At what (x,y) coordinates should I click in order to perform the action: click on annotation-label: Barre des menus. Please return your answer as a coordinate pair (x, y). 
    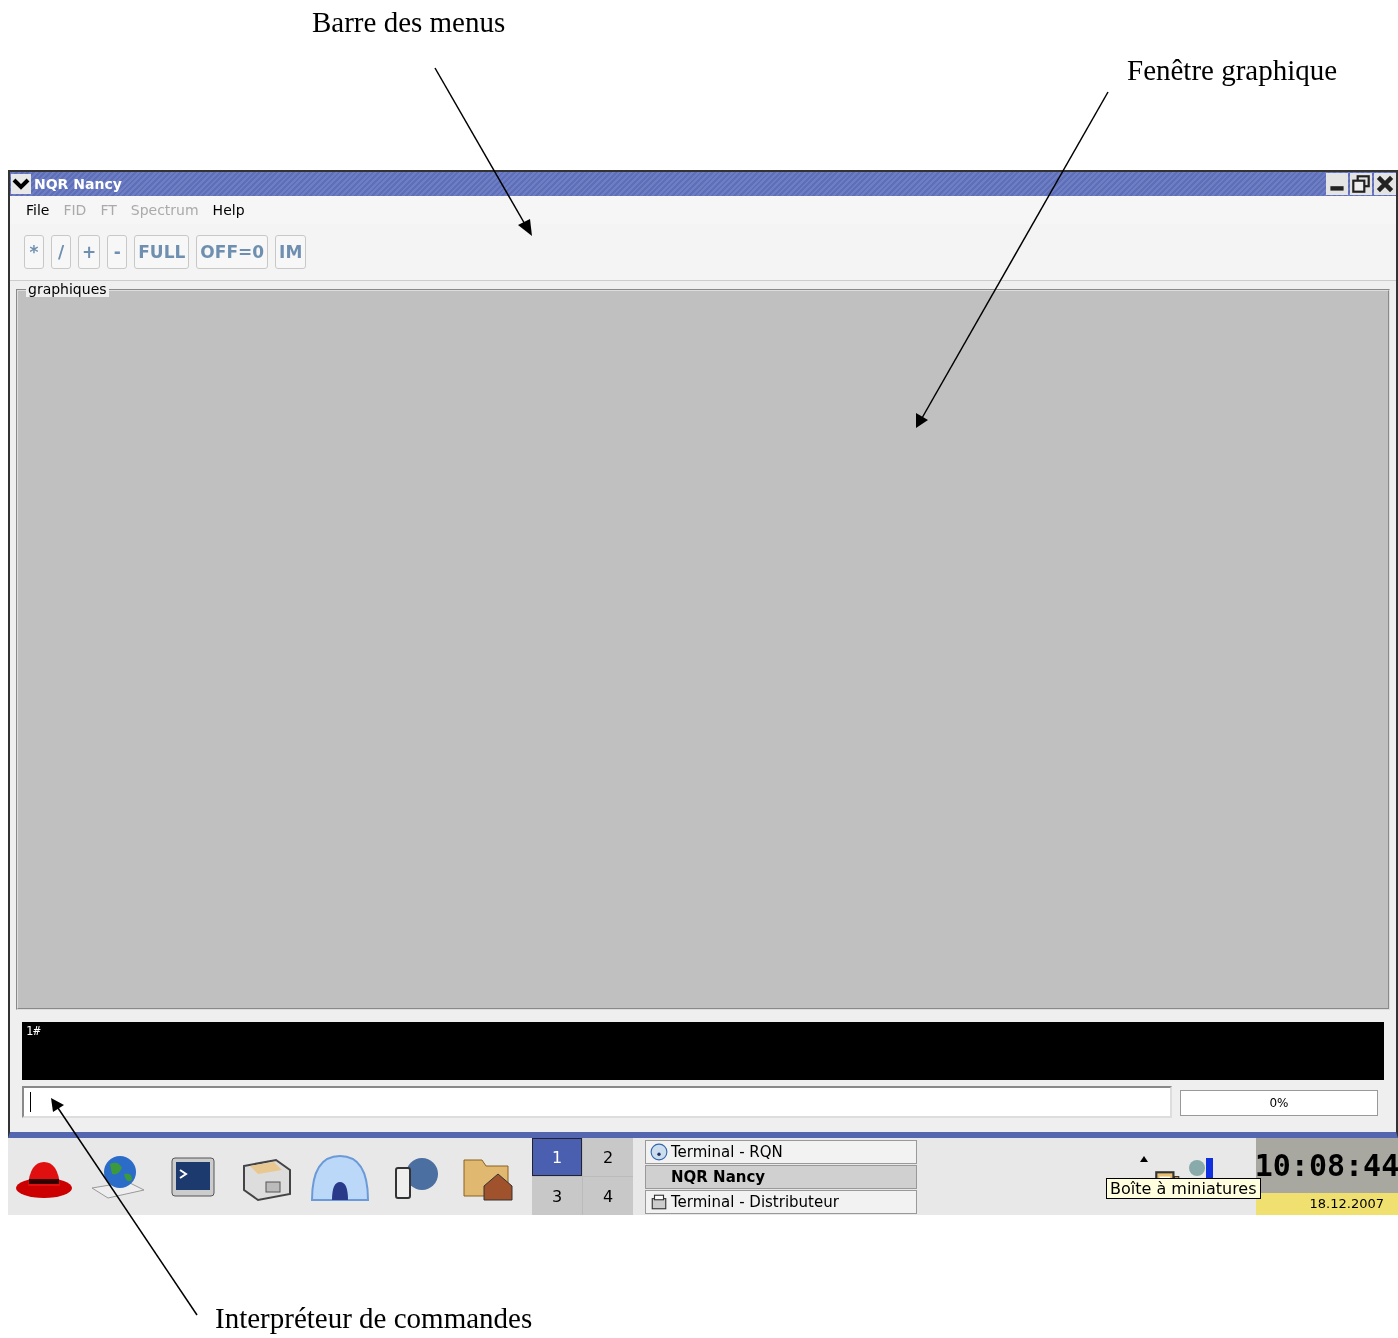
    Looking at the image, I should click on (409, 22).